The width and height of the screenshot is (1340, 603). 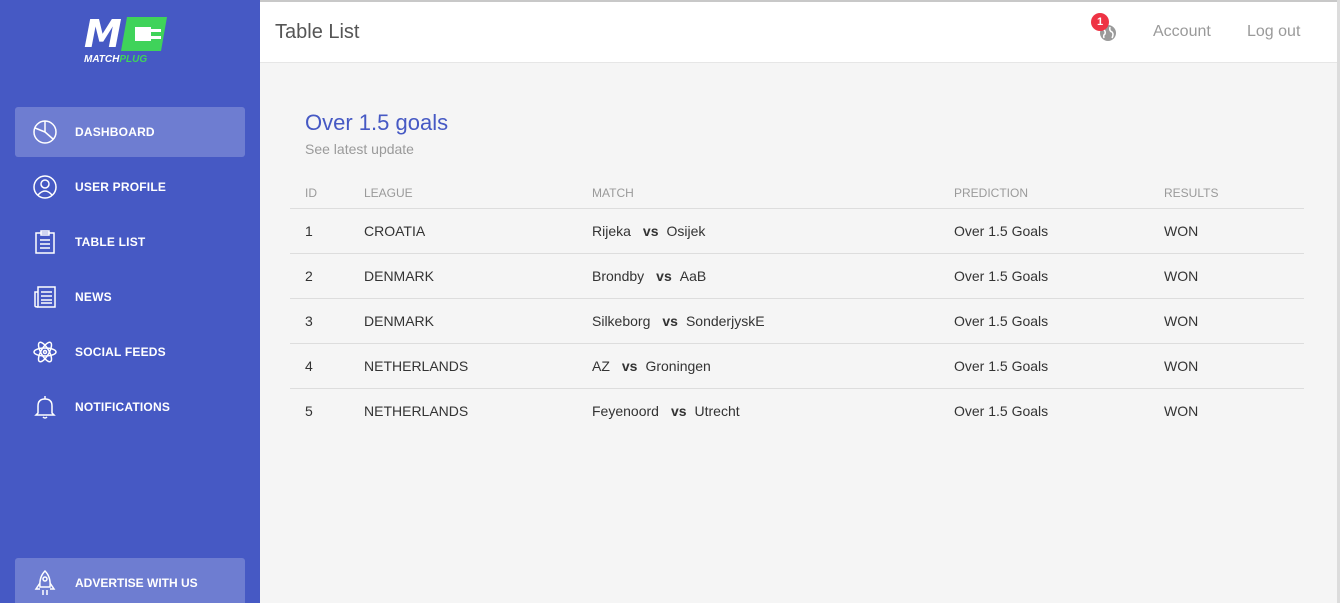 I want to click on pie-chart-icon, so click(x=45, y=132).